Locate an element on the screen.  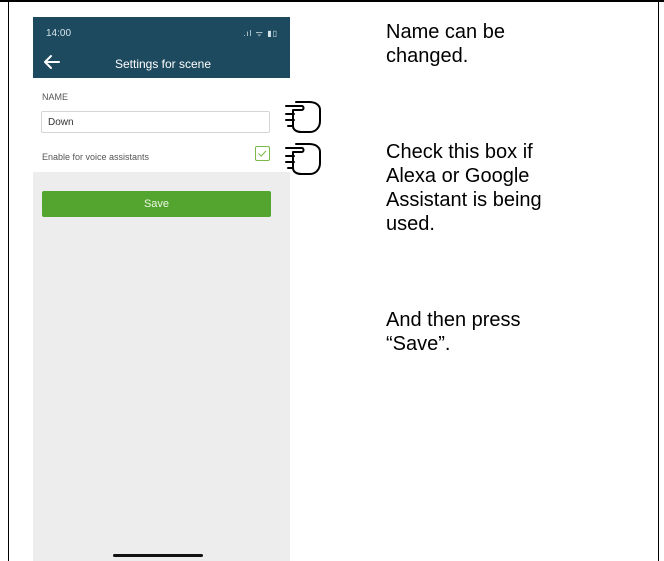
voice-assistants-checkbox is located at coordinates (262, 153).